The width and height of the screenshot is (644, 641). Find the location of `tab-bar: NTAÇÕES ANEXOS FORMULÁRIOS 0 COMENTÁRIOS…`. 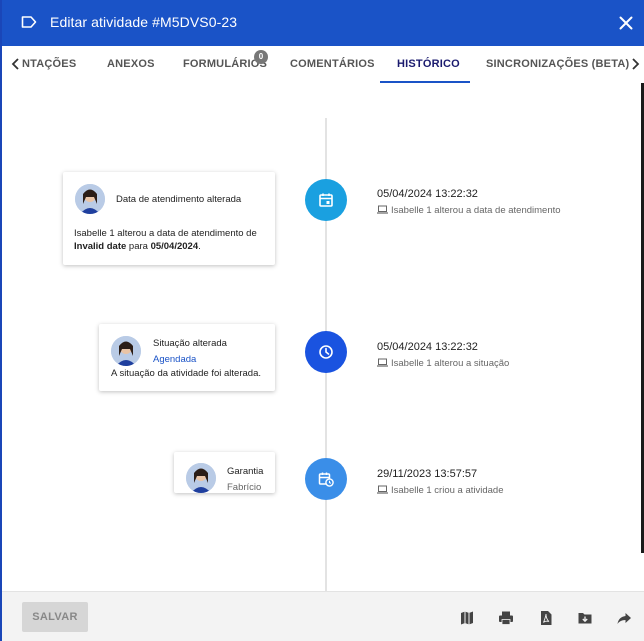

tab-bar: NTAÇÕES ANEXOS FORMULÁRIOS 0 COMENTÁRIOS… is located at coordinates (323, 64).